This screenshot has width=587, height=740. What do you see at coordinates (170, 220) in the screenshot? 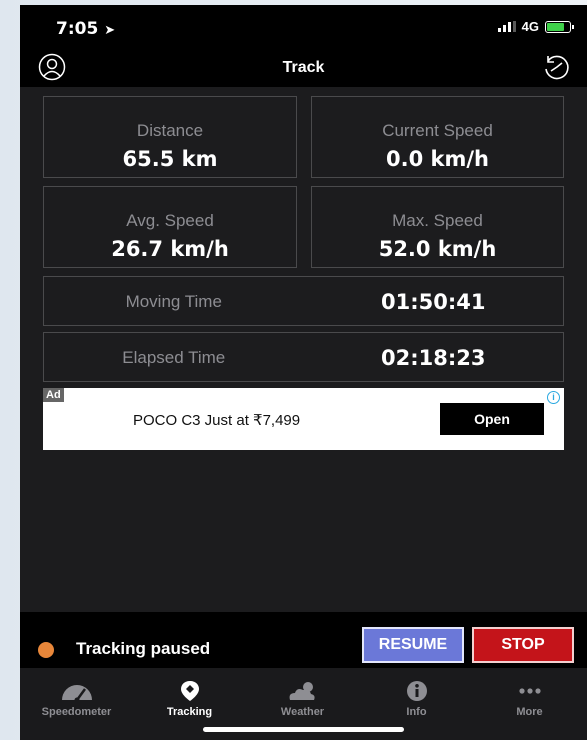
I see `avg-speed-label: Avg. Speed` at bounding box center [170, 220].